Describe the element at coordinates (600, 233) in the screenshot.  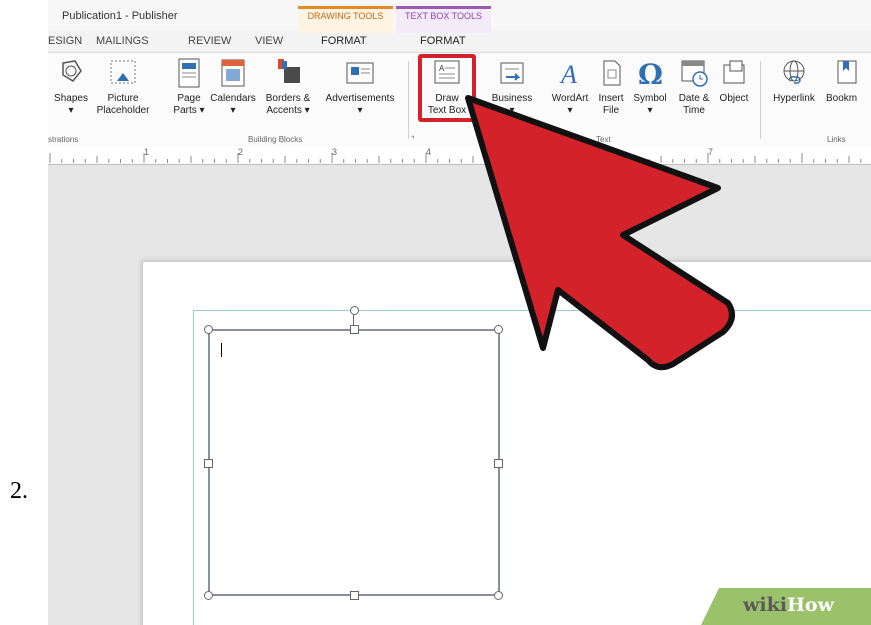
I see `pointer-arrow-icon` at that location.